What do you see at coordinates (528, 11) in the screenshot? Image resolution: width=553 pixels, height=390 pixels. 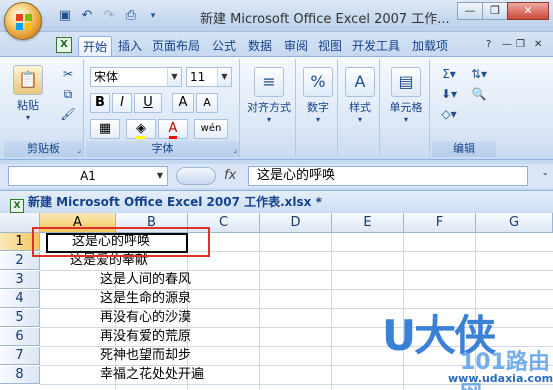 I see `close-button: ✕` at bounding box center [528, 11].